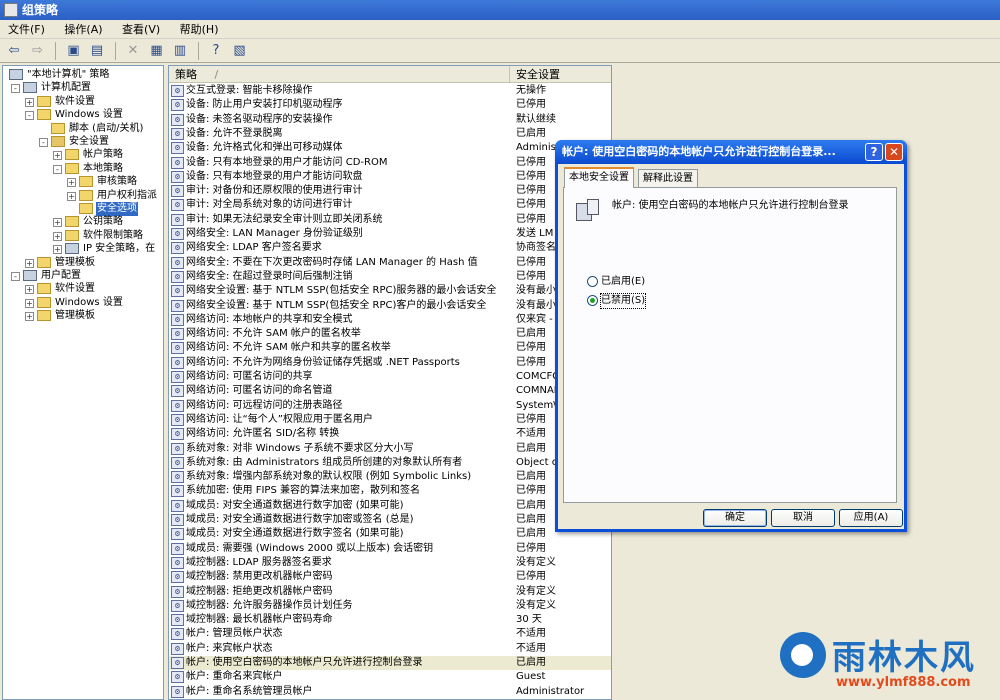 The width and height of the screenshot is (1000, 700). I want to click on policy-row: ⚙ 网络访问: 可匿名访问的共享 COMCFG,D, so click(390, 377).